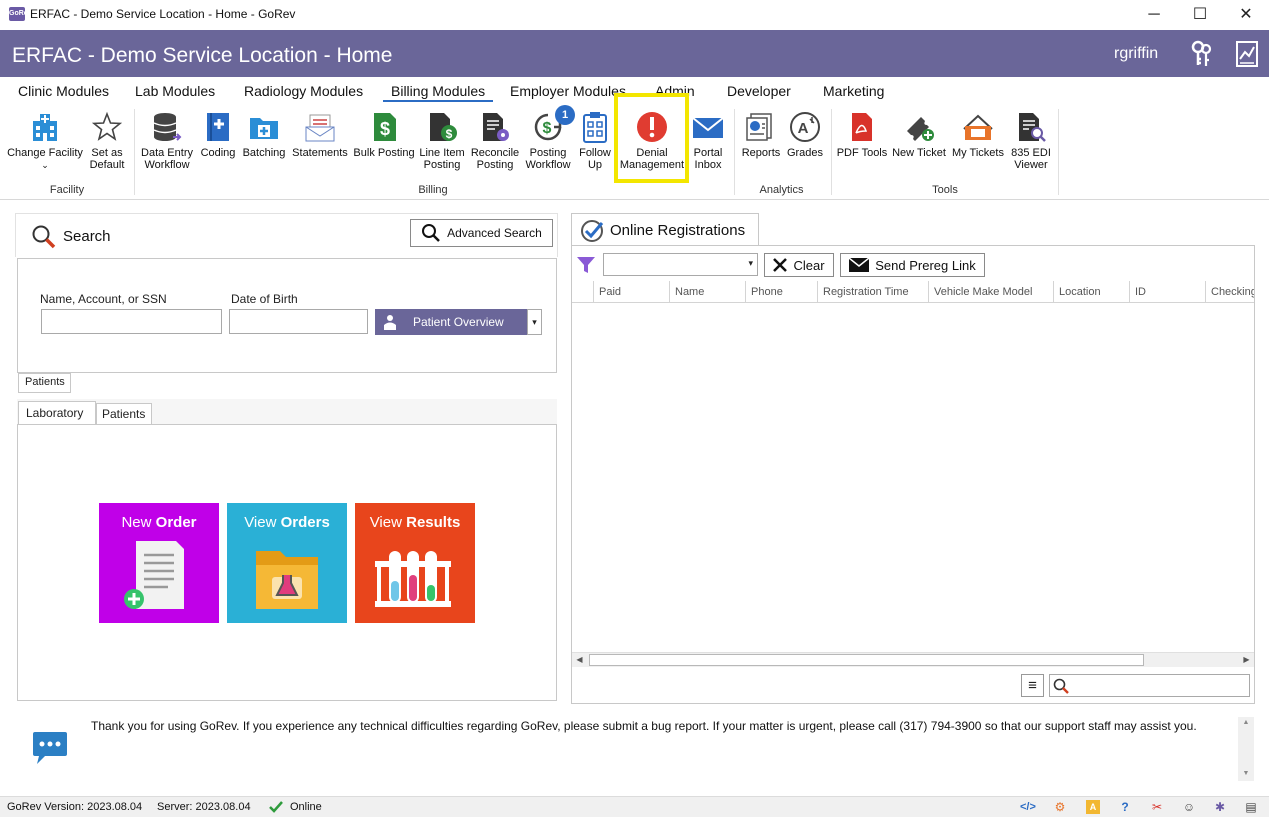 The height and width of the screenshot is (817, 1269). Describe the element at coordinates (1202, 54) in the screenshot. I see `keys-icon` at that location.